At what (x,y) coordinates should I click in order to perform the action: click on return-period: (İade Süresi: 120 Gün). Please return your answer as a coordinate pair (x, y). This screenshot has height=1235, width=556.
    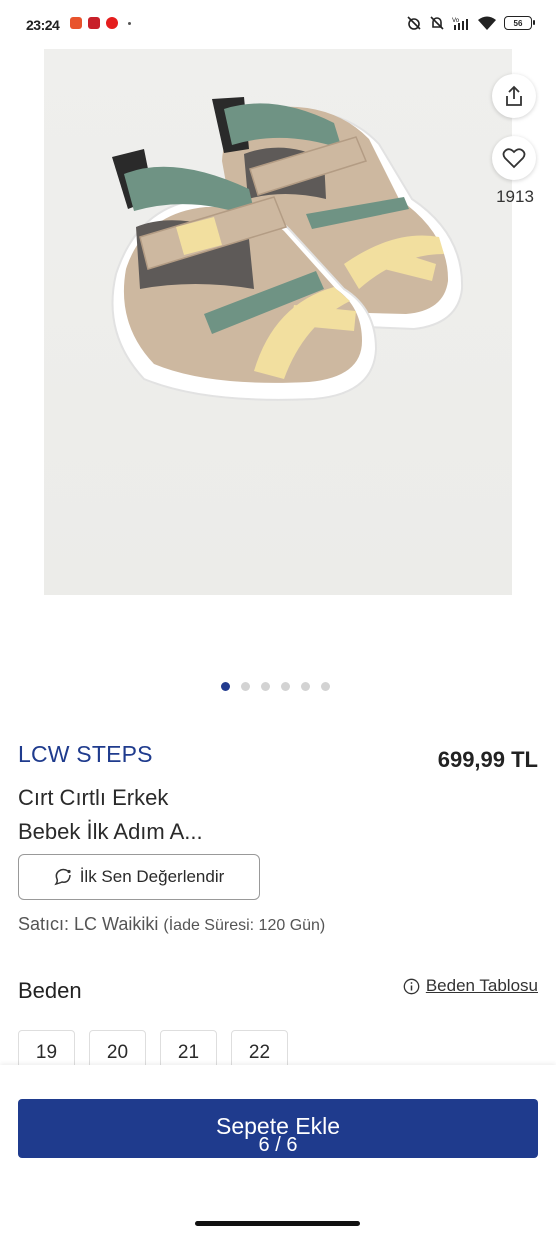
    Looking at the image, I should click on (244, 925).